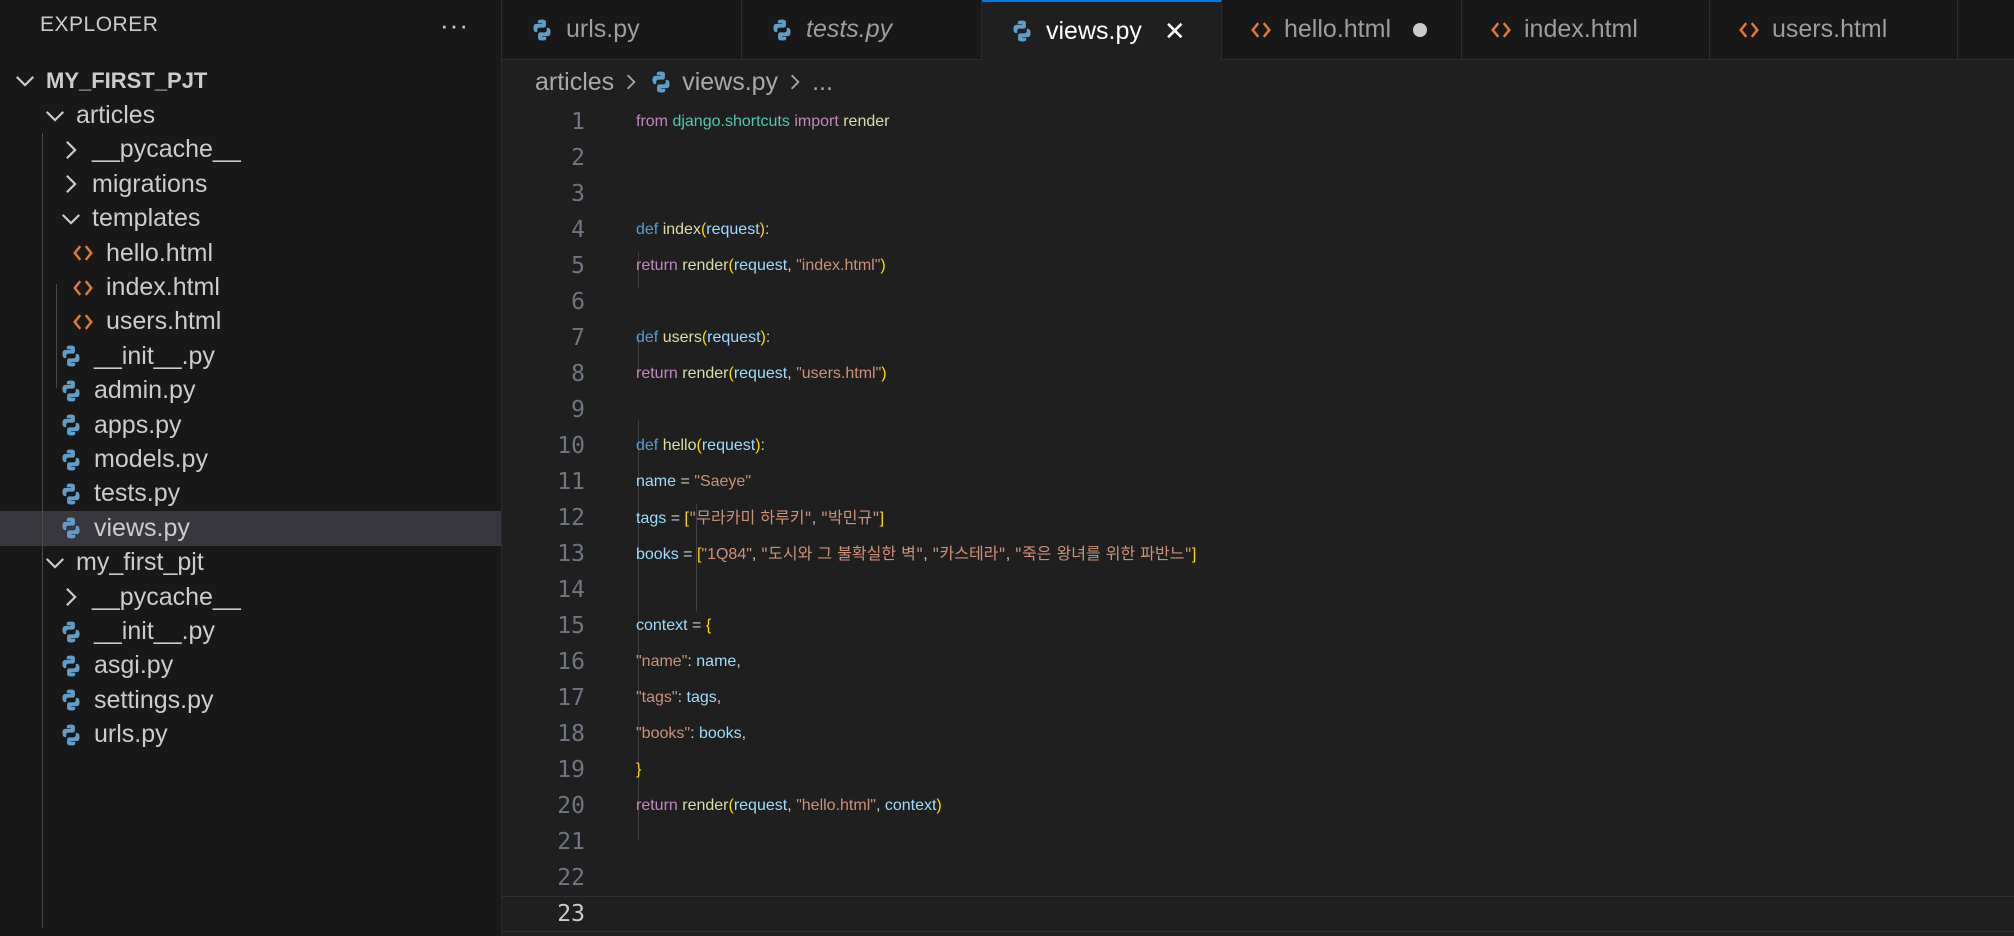 The width and height of the screenshot is (2014, 936). What do you see at coordinates (842, 553) in the screenshot?
I see `string-token: "도시와 그 불확실한 벽"` at bounding box center [842, 553].